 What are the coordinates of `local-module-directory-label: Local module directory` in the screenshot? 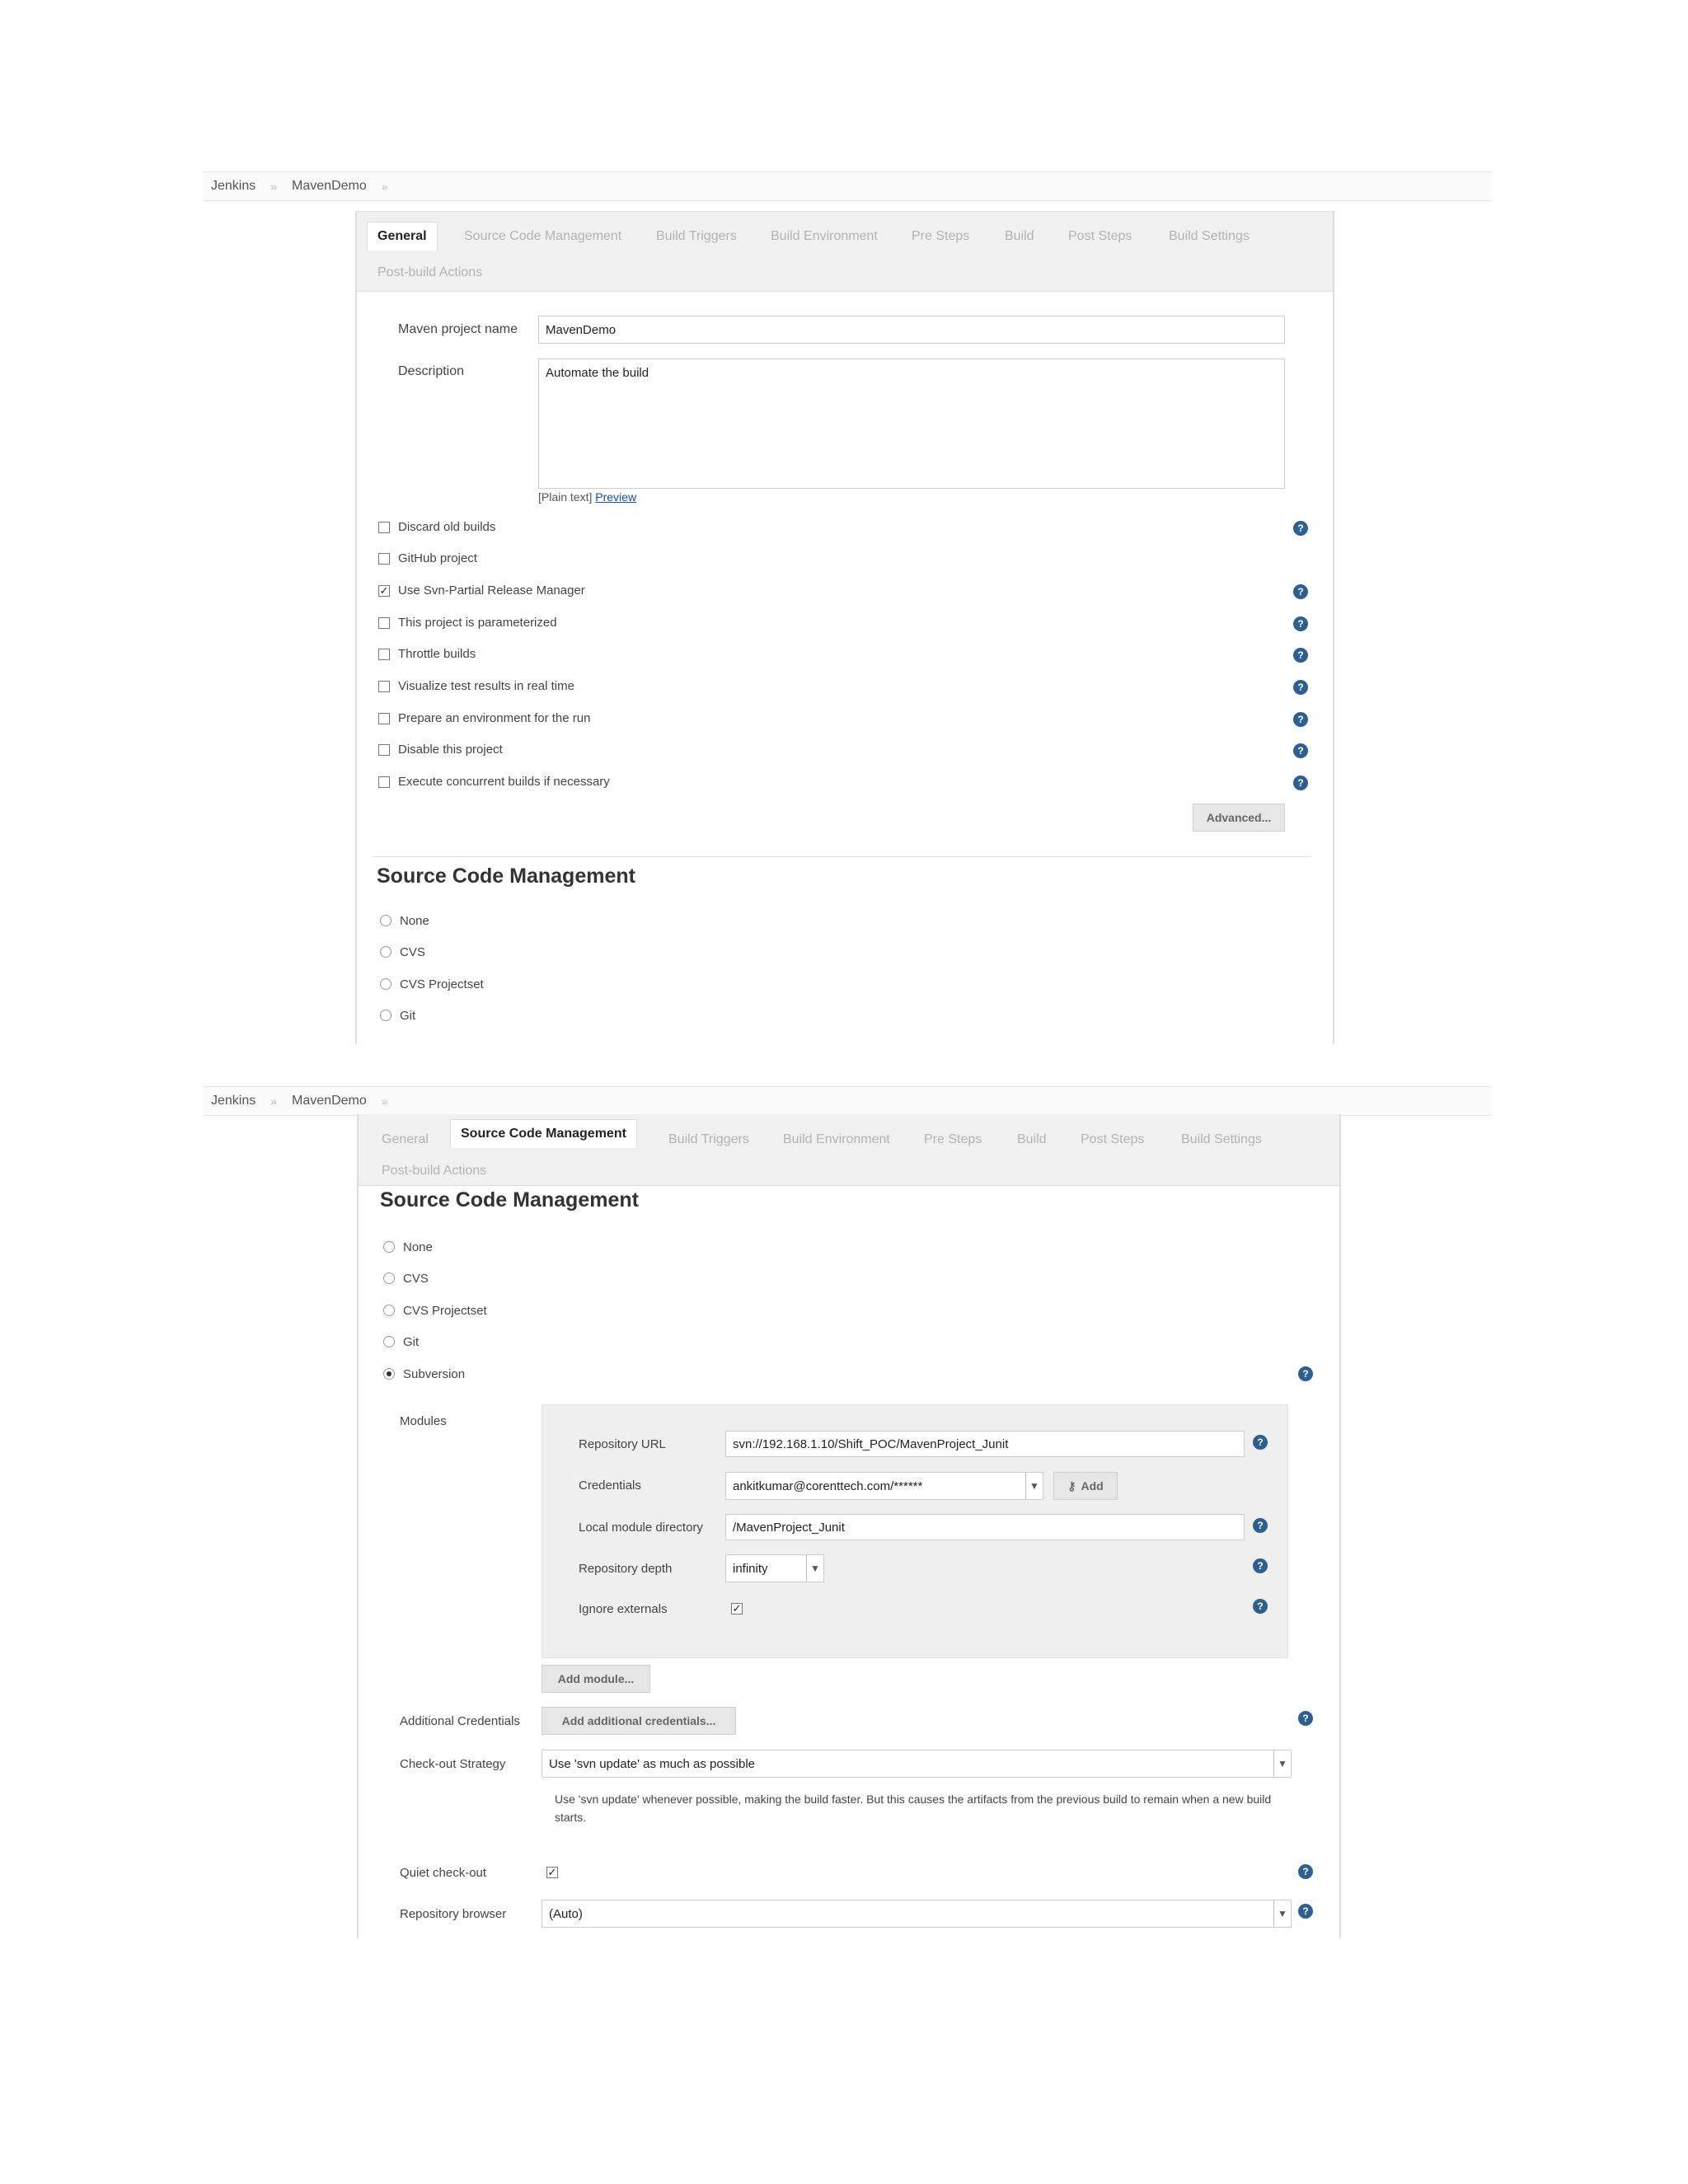 It's located at (641, 1528).